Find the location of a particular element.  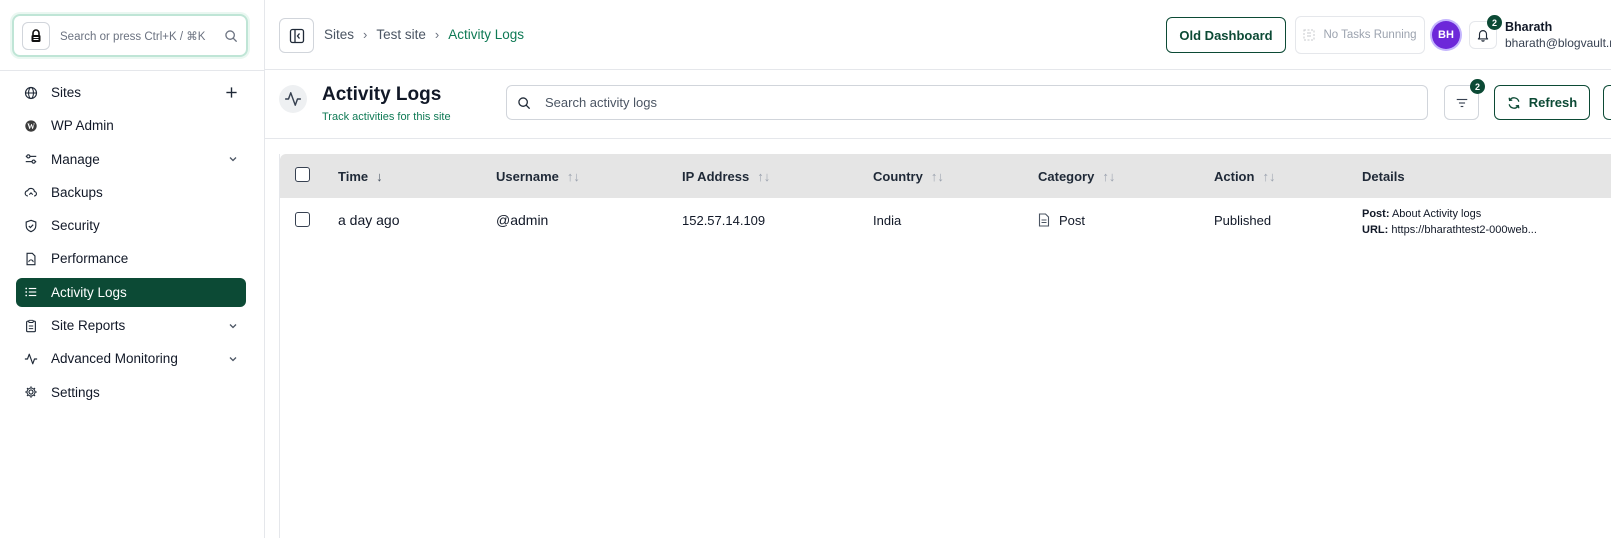

breadcrumb-current: Activity Logs is located at coordinates (486, 34).